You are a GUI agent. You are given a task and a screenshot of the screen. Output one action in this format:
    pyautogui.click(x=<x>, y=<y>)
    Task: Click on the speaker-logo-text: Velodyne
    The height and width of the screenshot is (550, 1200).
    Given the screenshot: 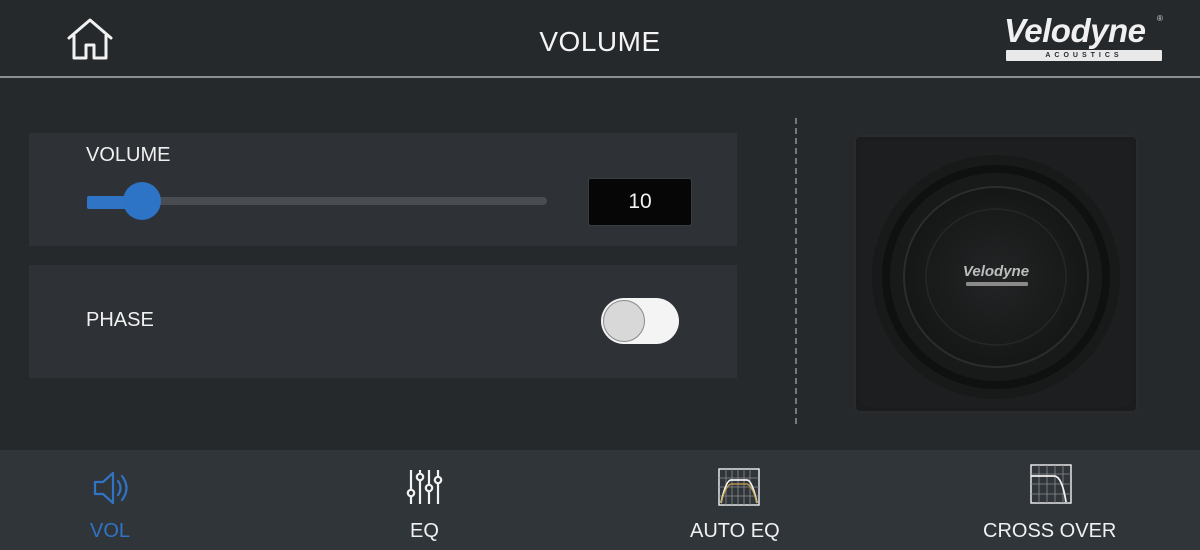 What is the action you would take?
    pyautogui.click(x=996, y=271)
    